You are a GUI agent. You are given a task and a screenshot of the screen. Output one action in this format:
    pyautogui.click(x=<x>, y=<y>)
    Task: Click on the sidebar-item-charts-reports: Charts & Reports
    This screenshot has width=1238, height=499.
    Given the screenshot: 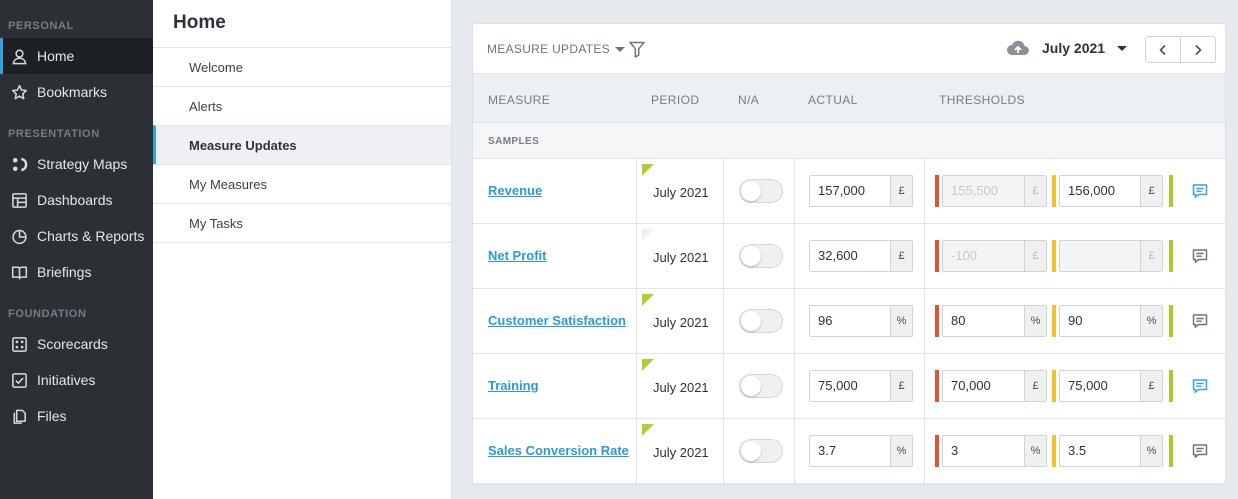 What is the action you would take?
    pyautogui.click(x=76, y=236)
    